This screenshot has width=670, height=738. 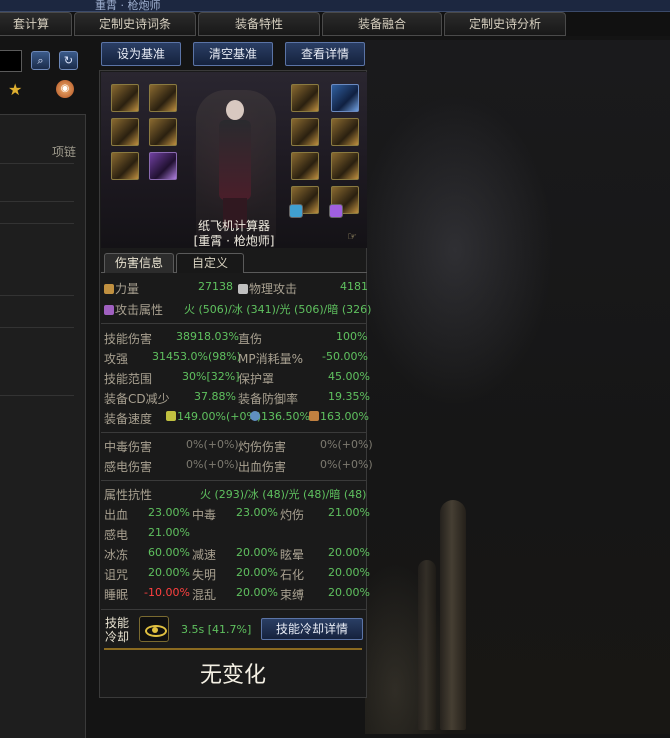 I want to click on cd-reduce-label: 装备CD减少, so click(x=137, y=399).